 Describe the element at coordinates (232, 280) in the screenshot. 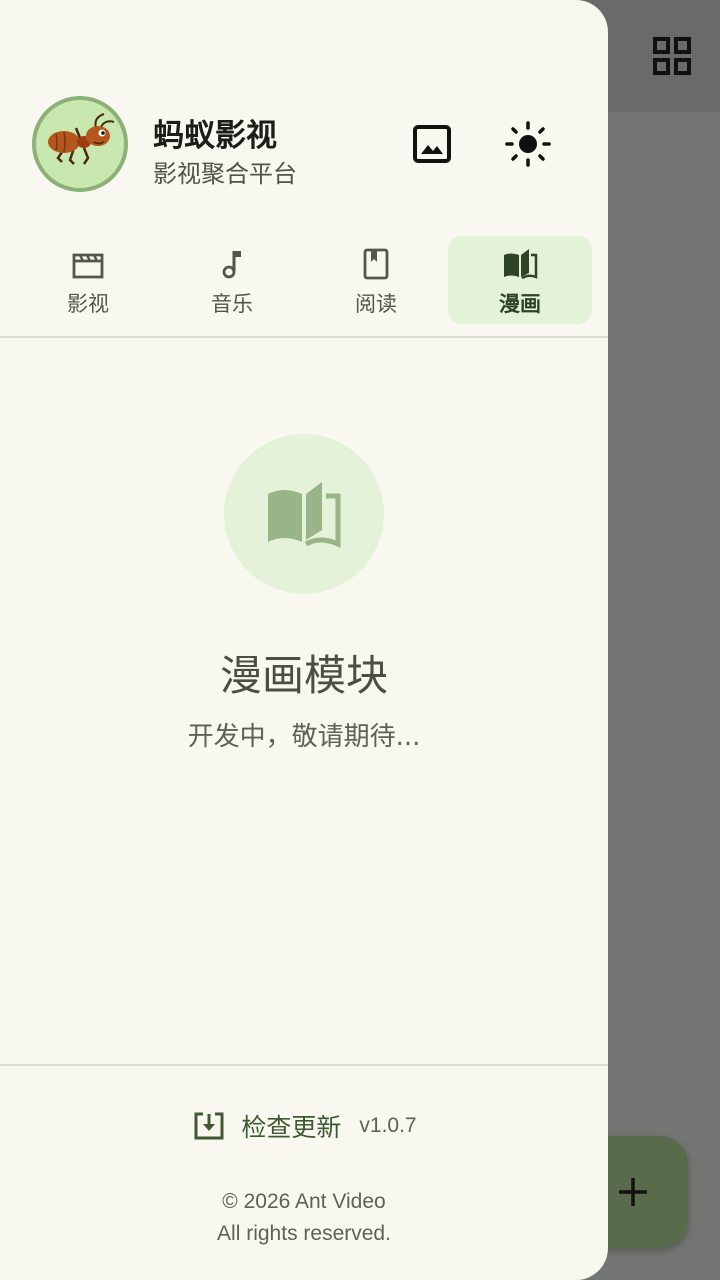

I see `tab-music: 音乐` at that location.